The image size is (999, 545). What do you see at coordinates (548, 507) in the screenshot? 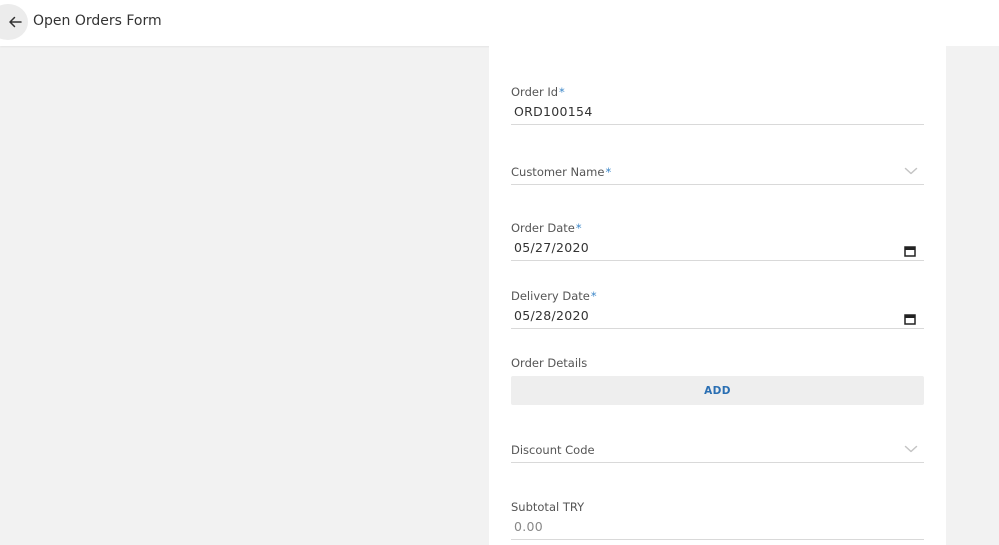
I see `subtotal-label: Subtotal TRY` at bounding box center [548, 507].